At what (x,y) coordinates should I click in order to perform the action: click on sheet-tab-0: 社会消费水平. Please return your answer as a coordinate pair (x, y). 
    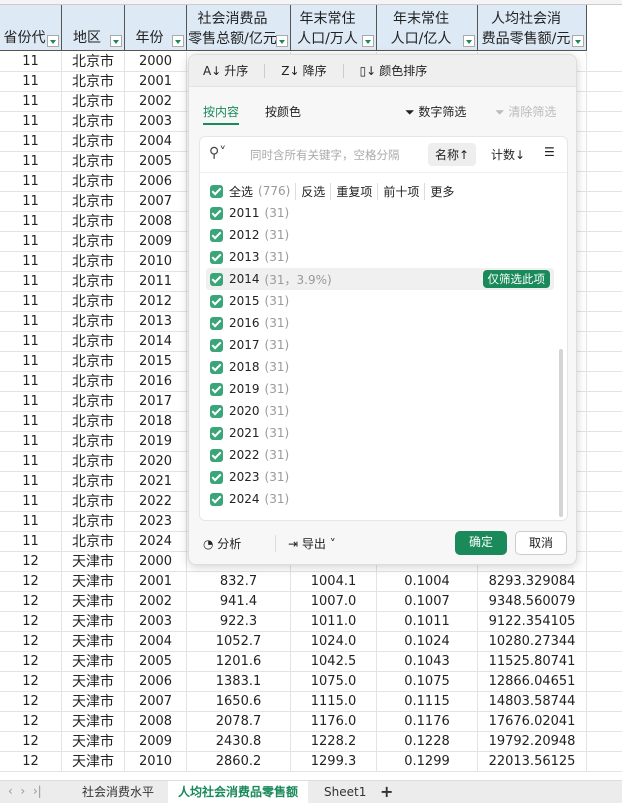
    Looking at the image, I should click on (118, 792).